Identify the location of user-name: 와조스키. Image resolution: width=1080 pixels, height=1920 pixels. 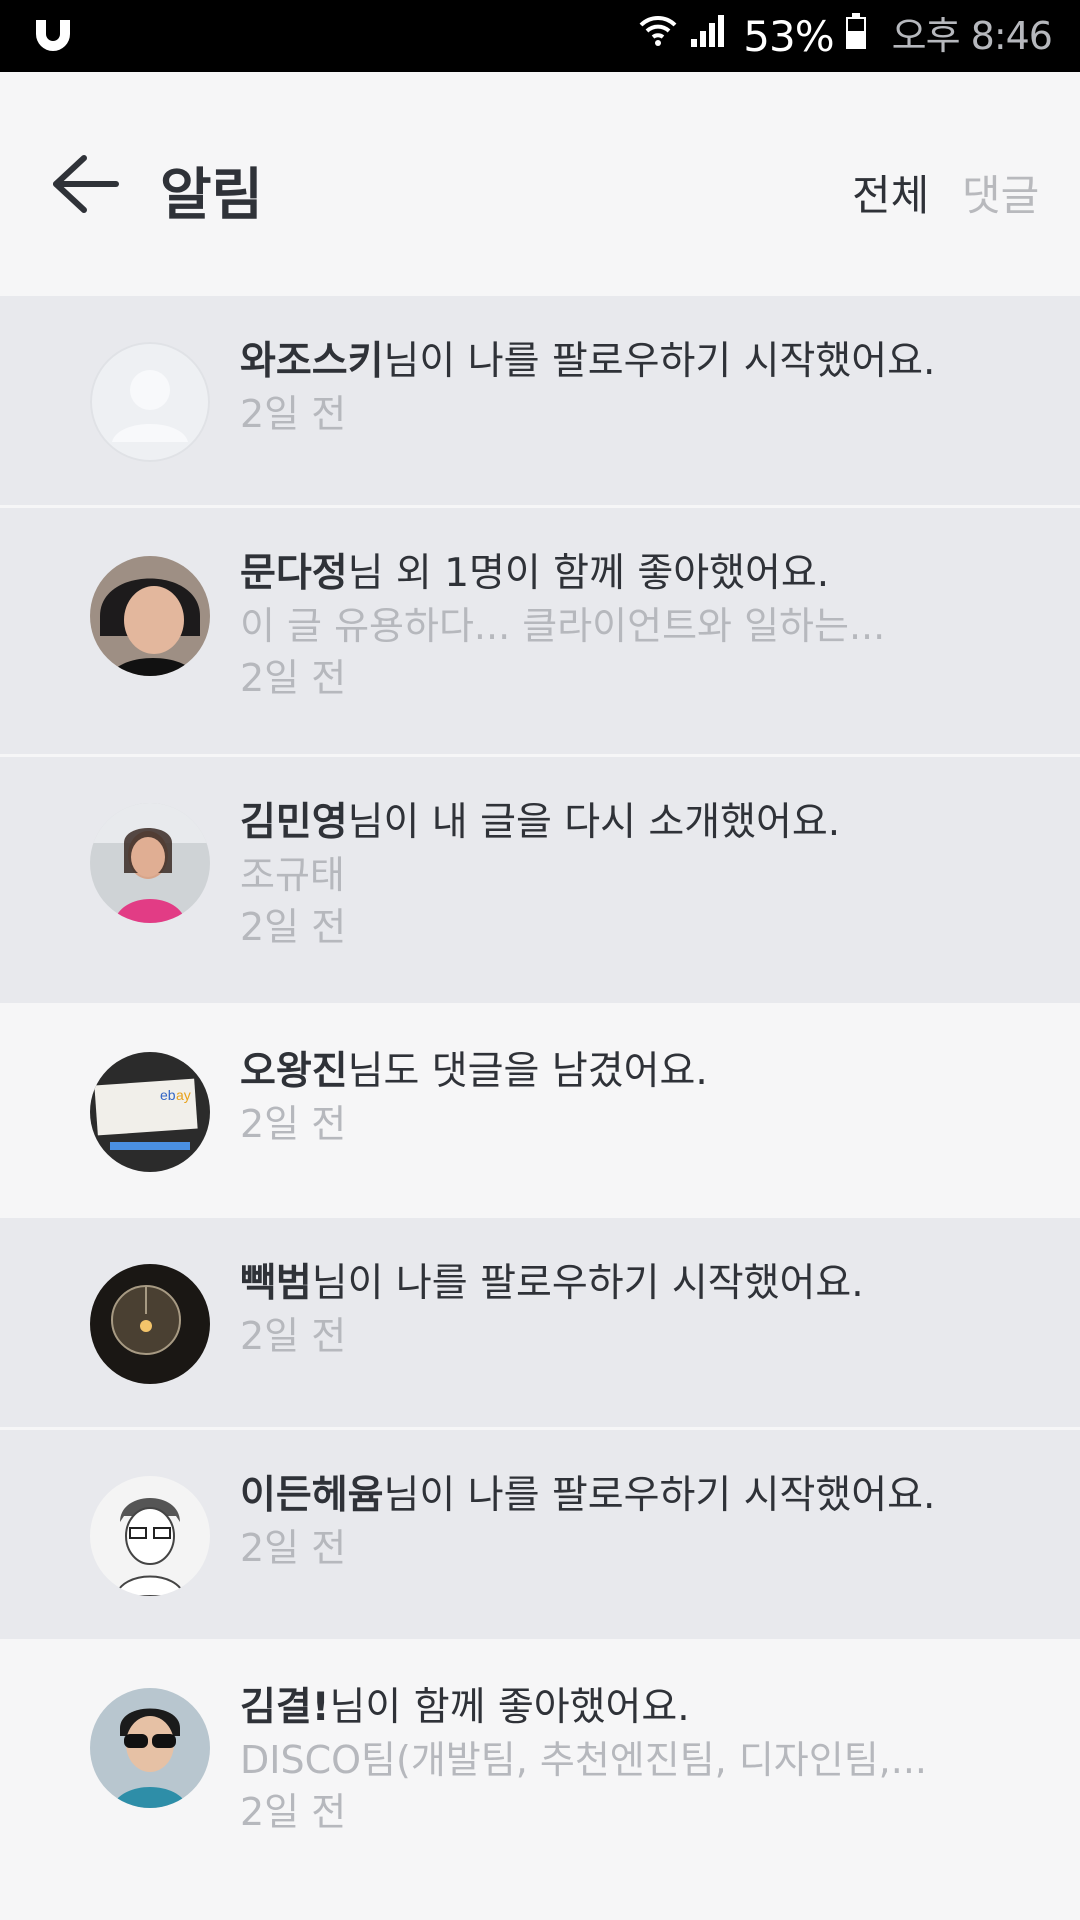
(312, 361).